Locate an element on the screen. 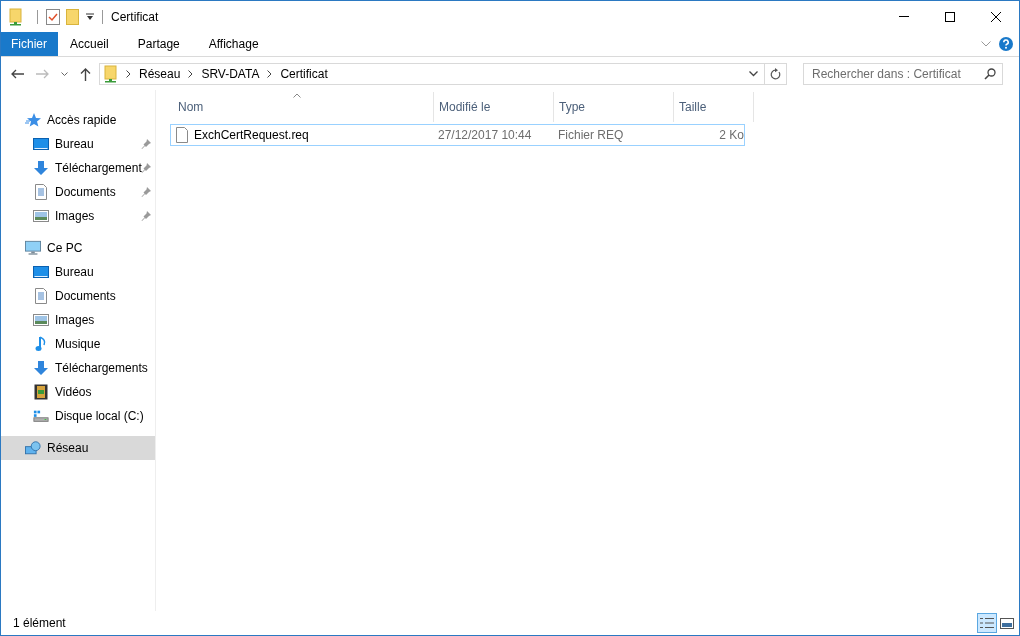 Image resolution: width=1020 pixels, height=636 pixels. details-view-button is located at coordinates (987, 623).